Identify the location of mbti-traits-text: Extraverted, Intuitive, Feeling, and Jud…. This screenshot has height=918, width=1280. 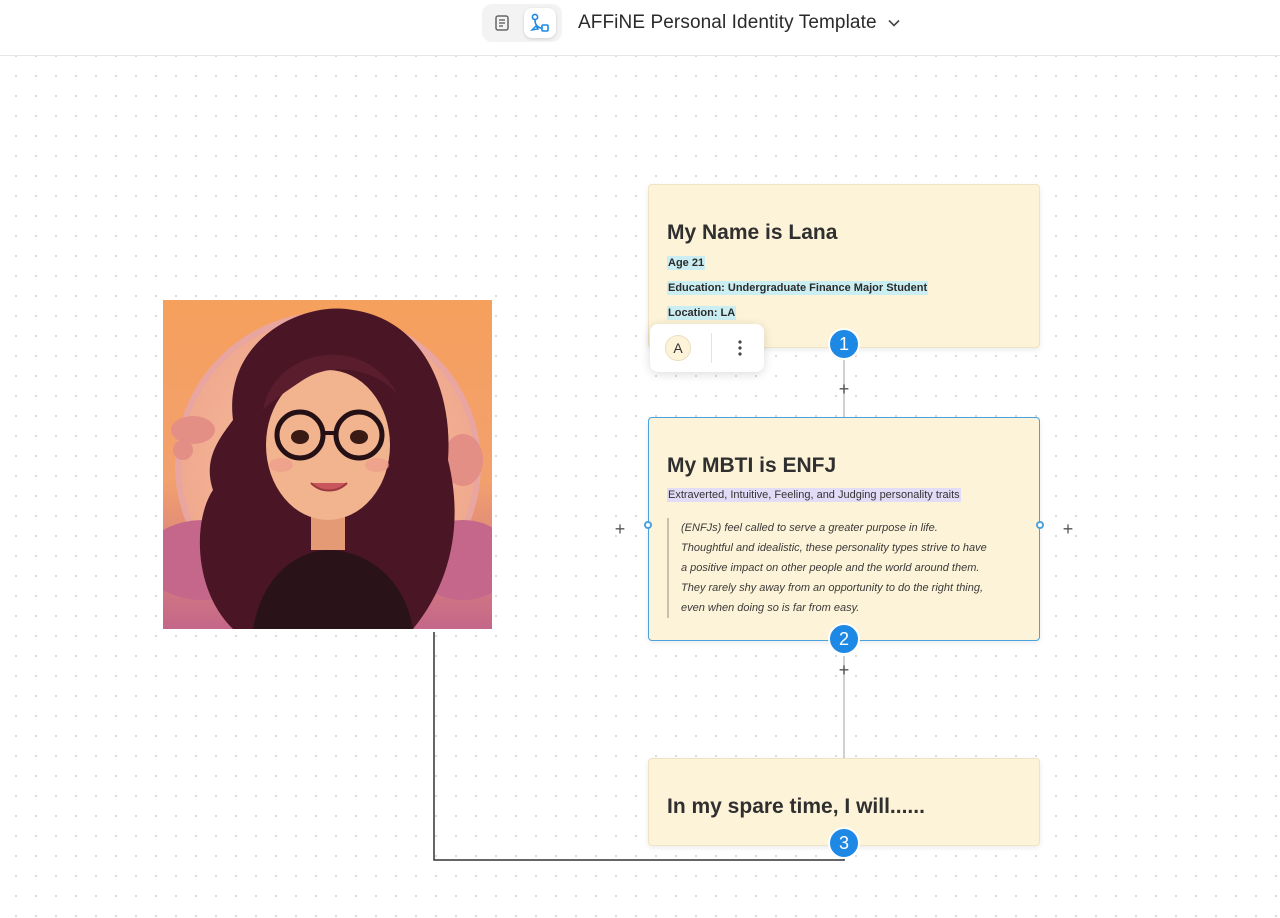
(814, 495).